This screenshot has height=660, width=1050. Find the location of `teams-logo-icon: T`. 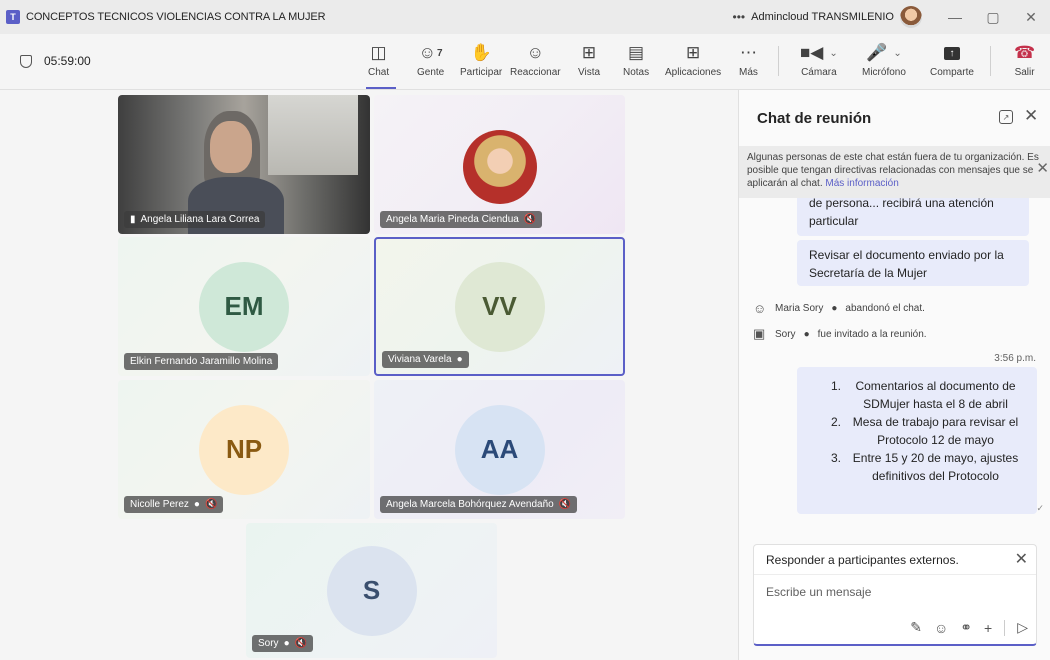

teams-logo-icon: T is located at coordinates (13, 17).